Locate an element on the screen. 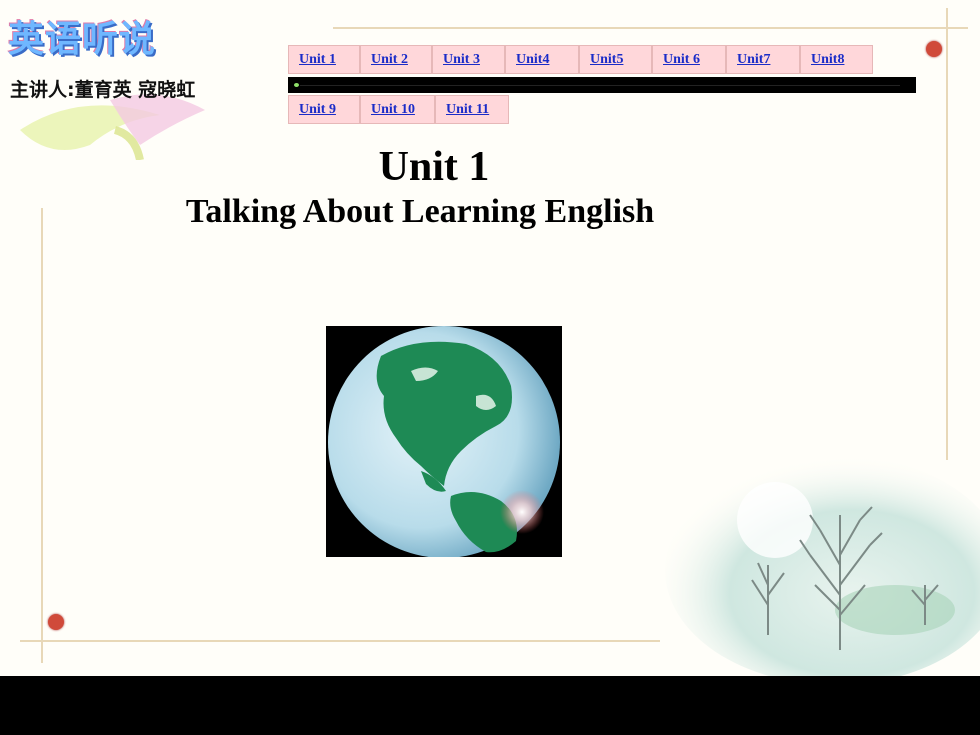 The height and width of the screenshot is (735, 980). nav-link-unit-10: Unit 10 is located at coordinates (393, 110).